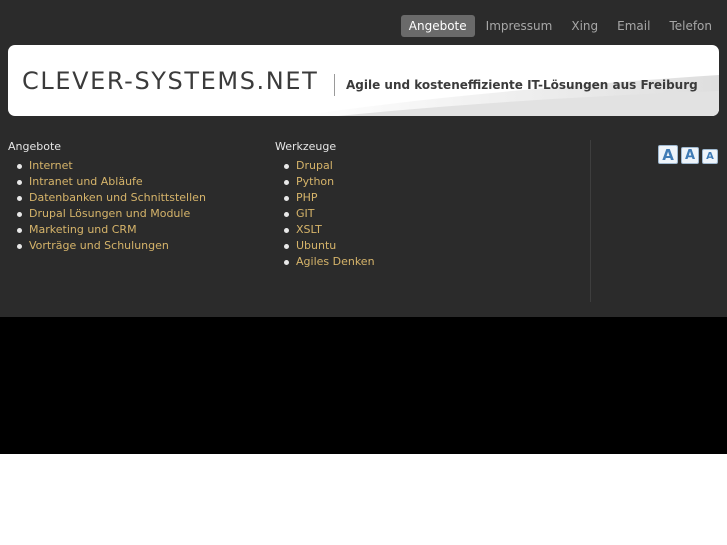 Image resolution: width=727 pixels, height=545 pixels. I want to click on list-item: Drupal, so click(325, 166).